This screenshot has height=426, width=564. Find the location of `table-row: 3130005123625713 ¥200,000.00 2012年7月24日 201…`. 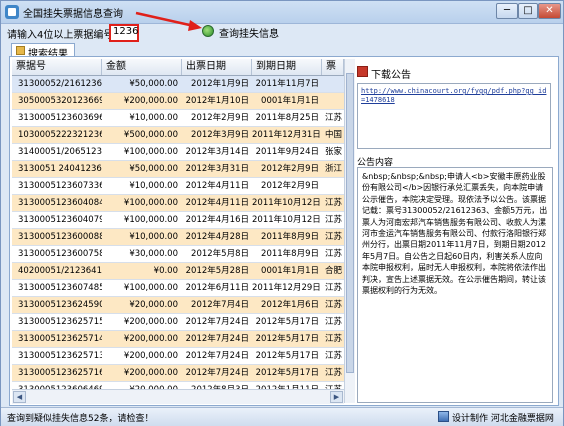

table-row: 3130005123625713 ¥200,000.00 2012年7月24日 201… is located at coordinates (178, 356).